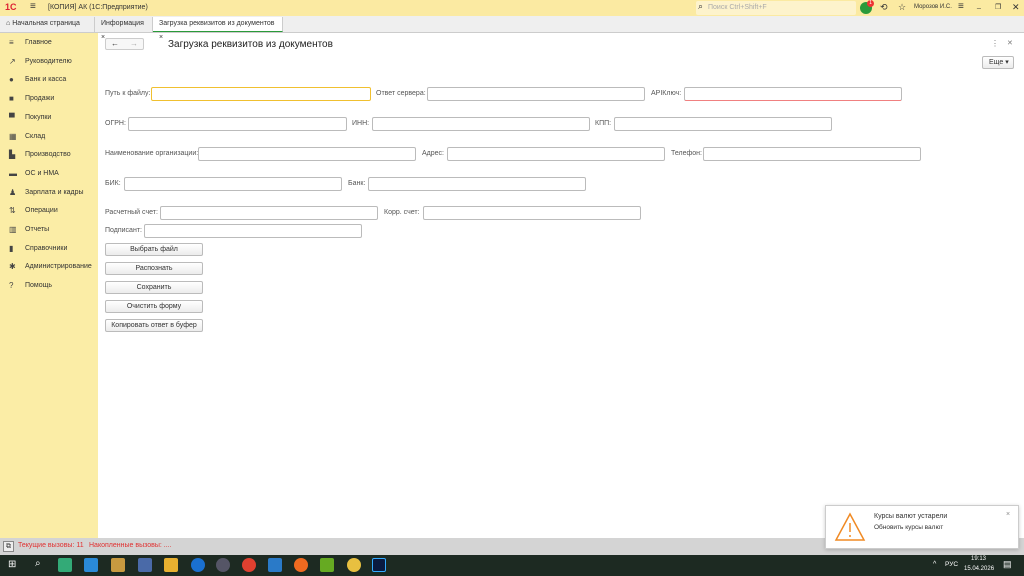 This screenshot has width=1024, height=576. Describe the element at coordinates (357, 183) in the screenshot. I see `bank-label: Банк:` at that location.